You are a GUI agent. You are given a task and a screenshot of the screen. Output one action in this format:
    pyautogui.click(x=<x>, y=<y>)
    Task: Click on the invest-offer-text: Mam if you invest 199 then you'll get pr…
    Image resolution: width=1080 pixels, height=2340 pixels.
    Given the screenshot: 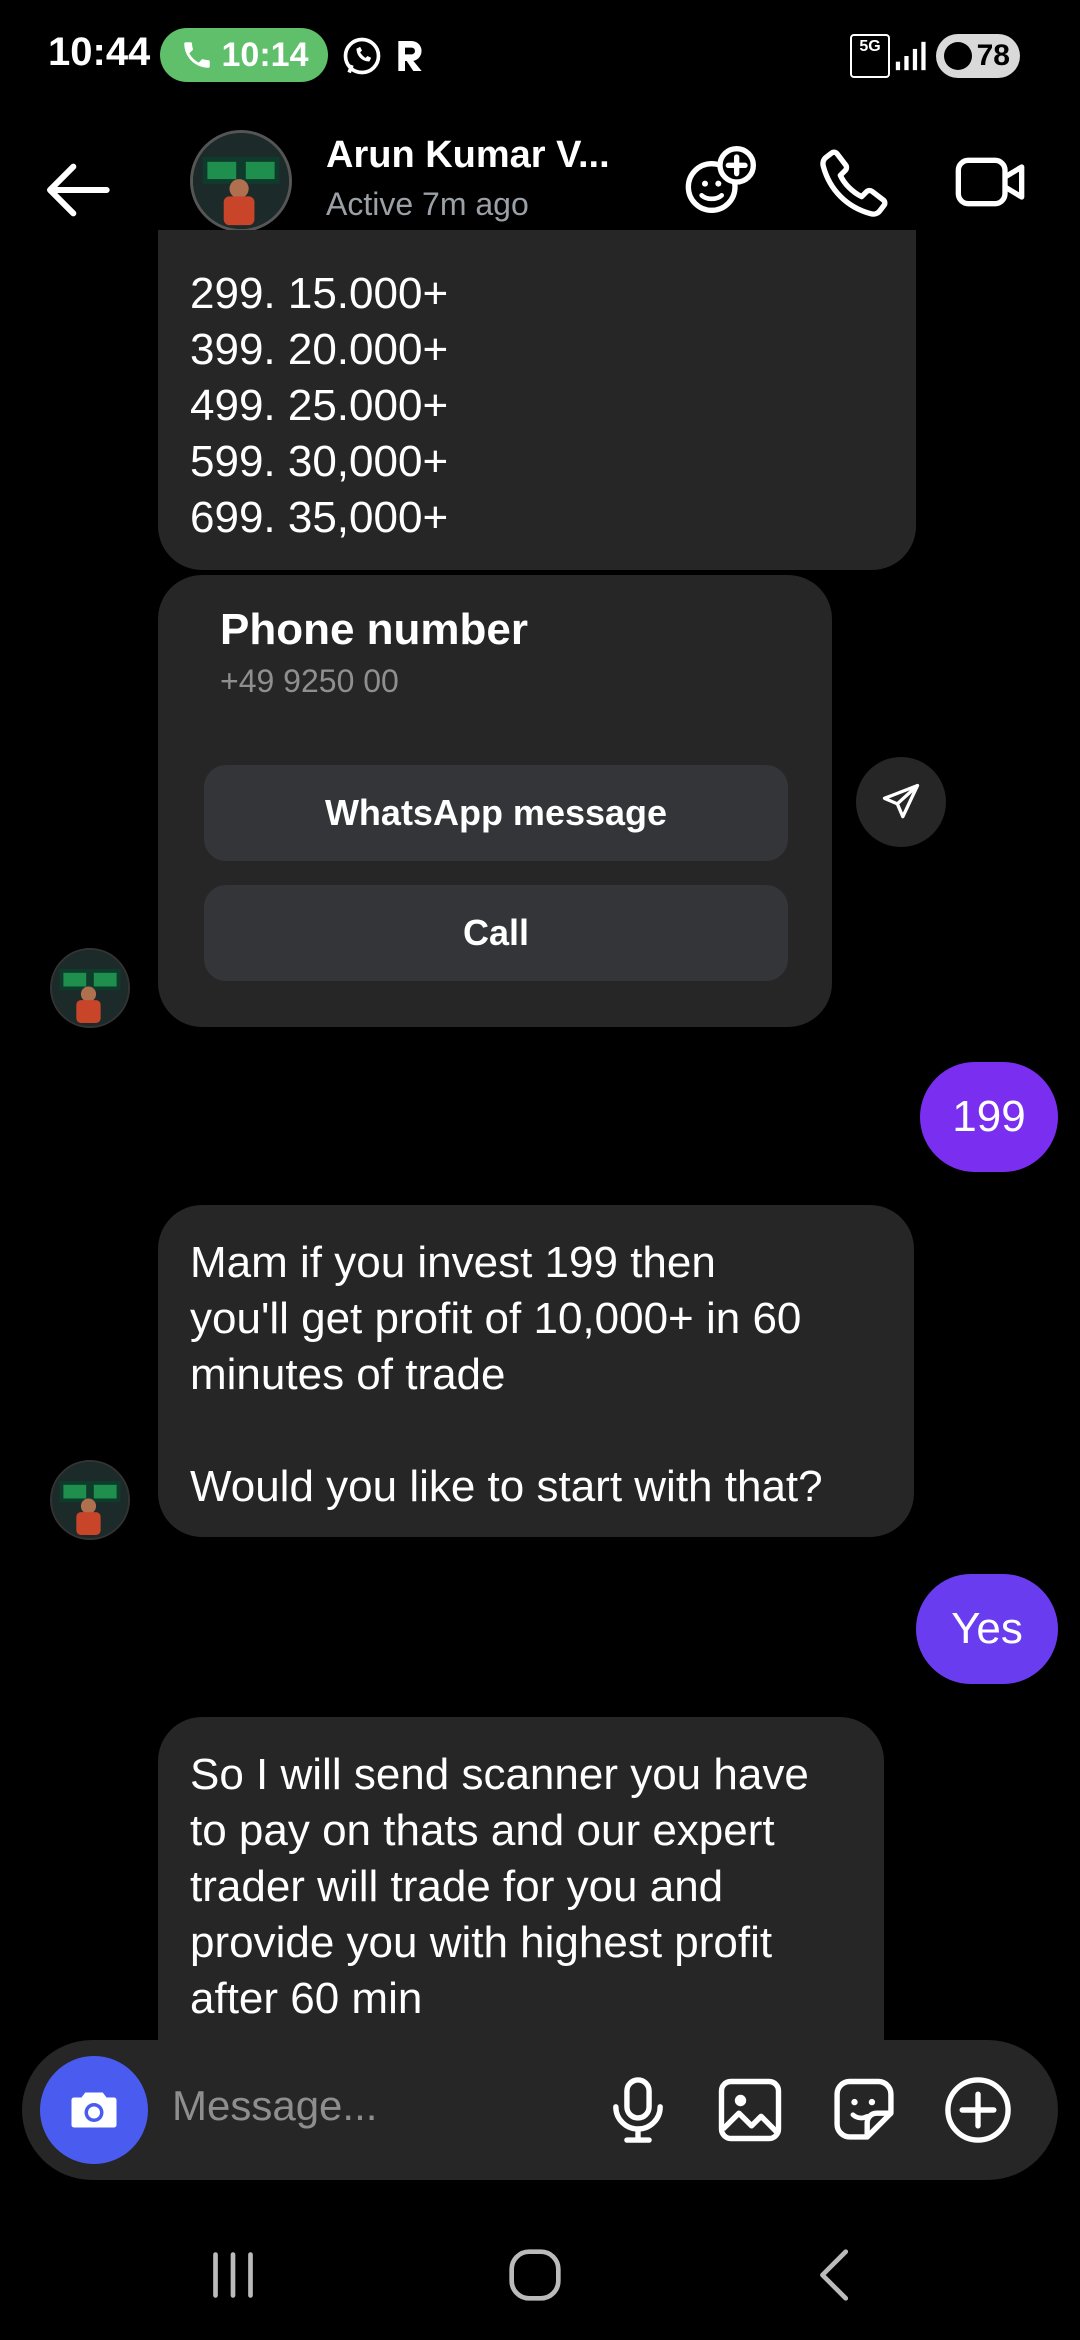 What is the action you would take?
    pyautogui.click(x=506, y=1374)
    